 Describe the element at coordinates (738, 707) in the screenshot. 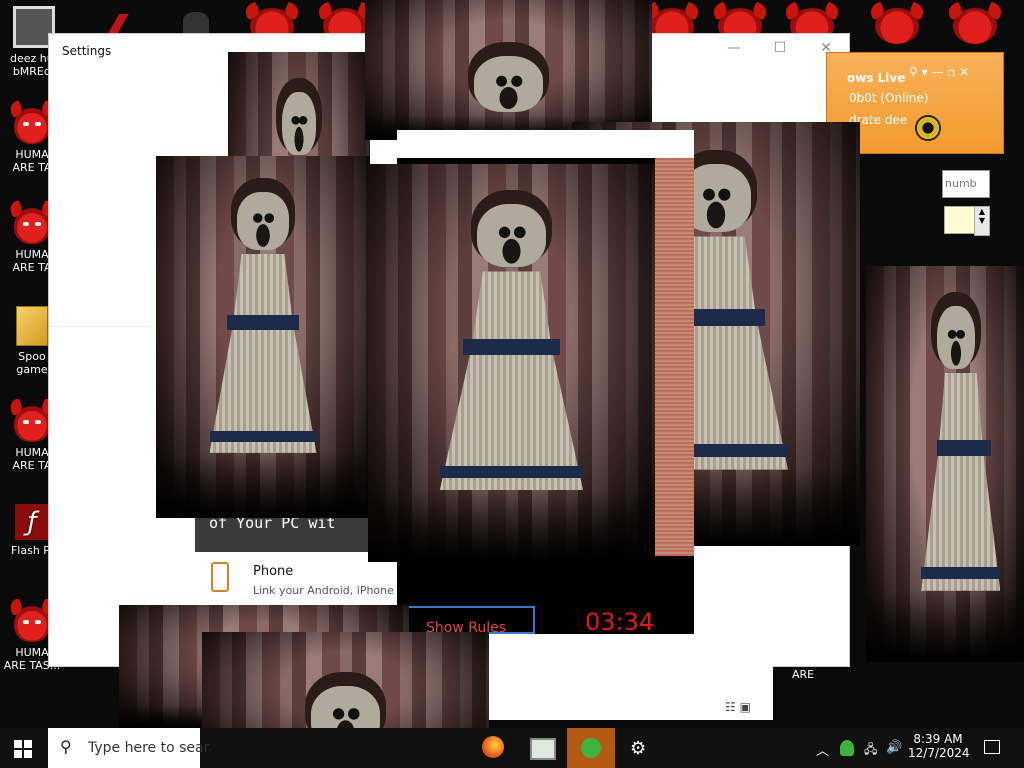

I see `view-toggle: ☷ ▣` at that location.